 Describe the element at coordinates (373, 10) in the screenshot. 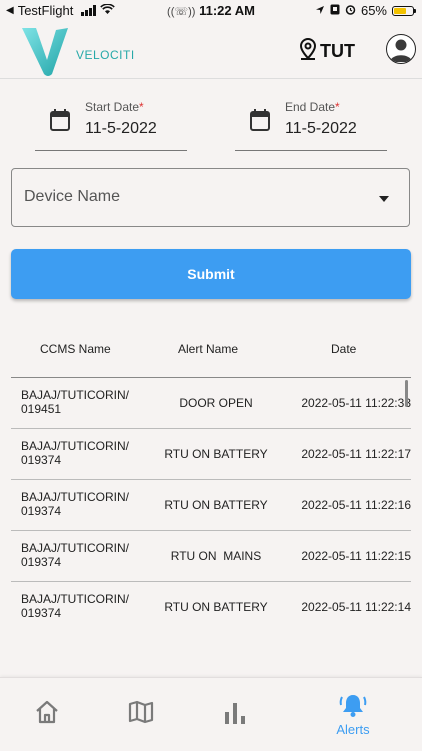

I see `battery-percent: 65%` at that location.